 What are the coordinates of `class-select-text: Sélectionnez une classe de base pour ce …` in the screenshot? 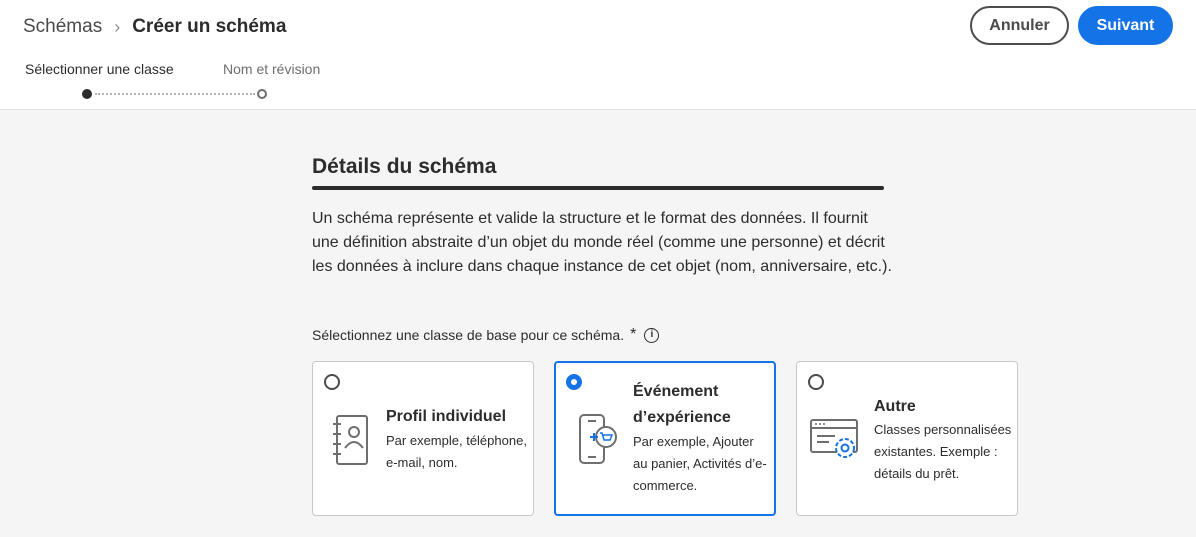 It's located at (468, 335).